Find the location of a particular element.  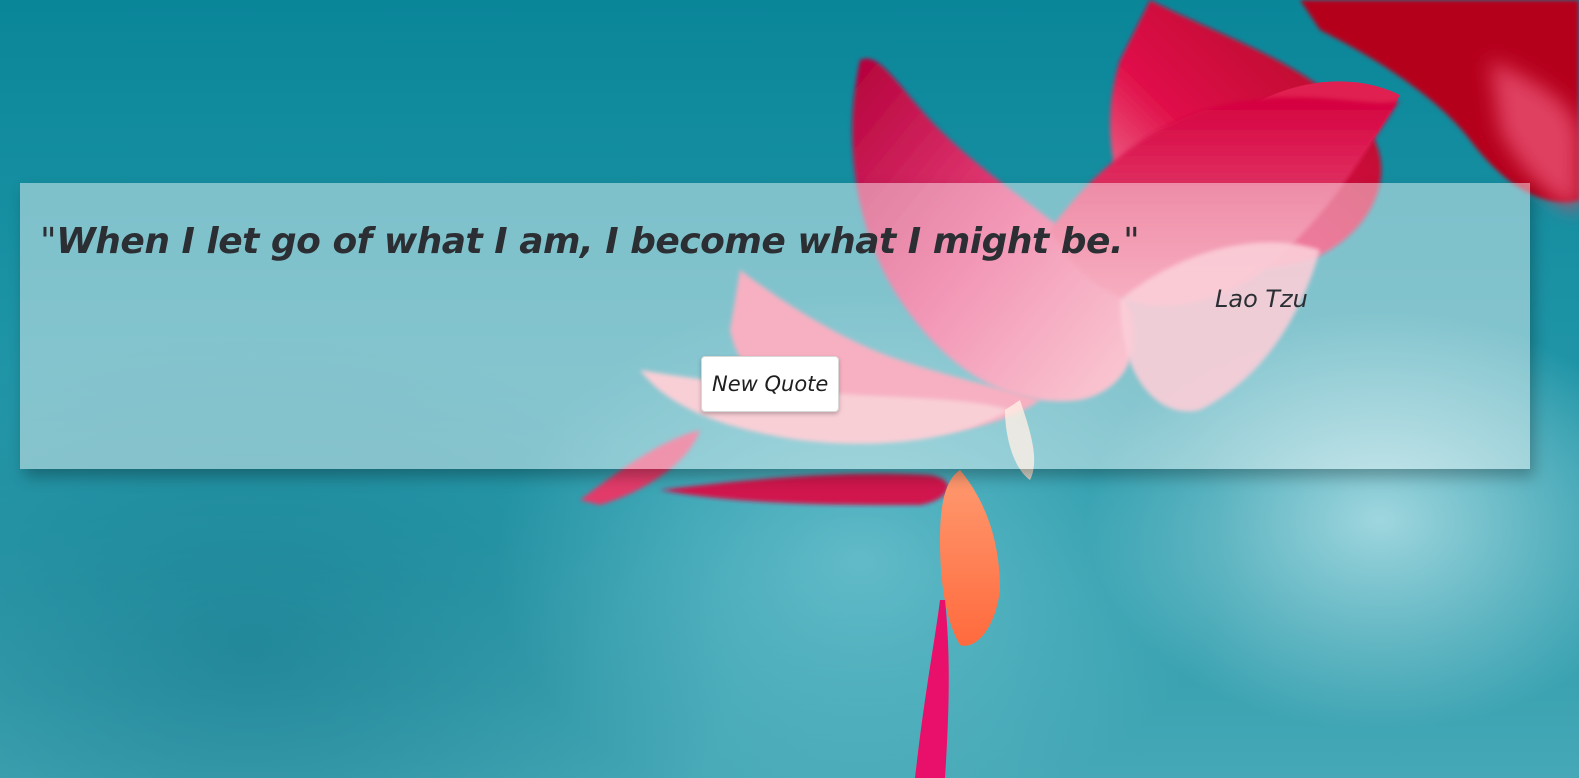

quote-open-mark: " is located at coordinates (48, 241).